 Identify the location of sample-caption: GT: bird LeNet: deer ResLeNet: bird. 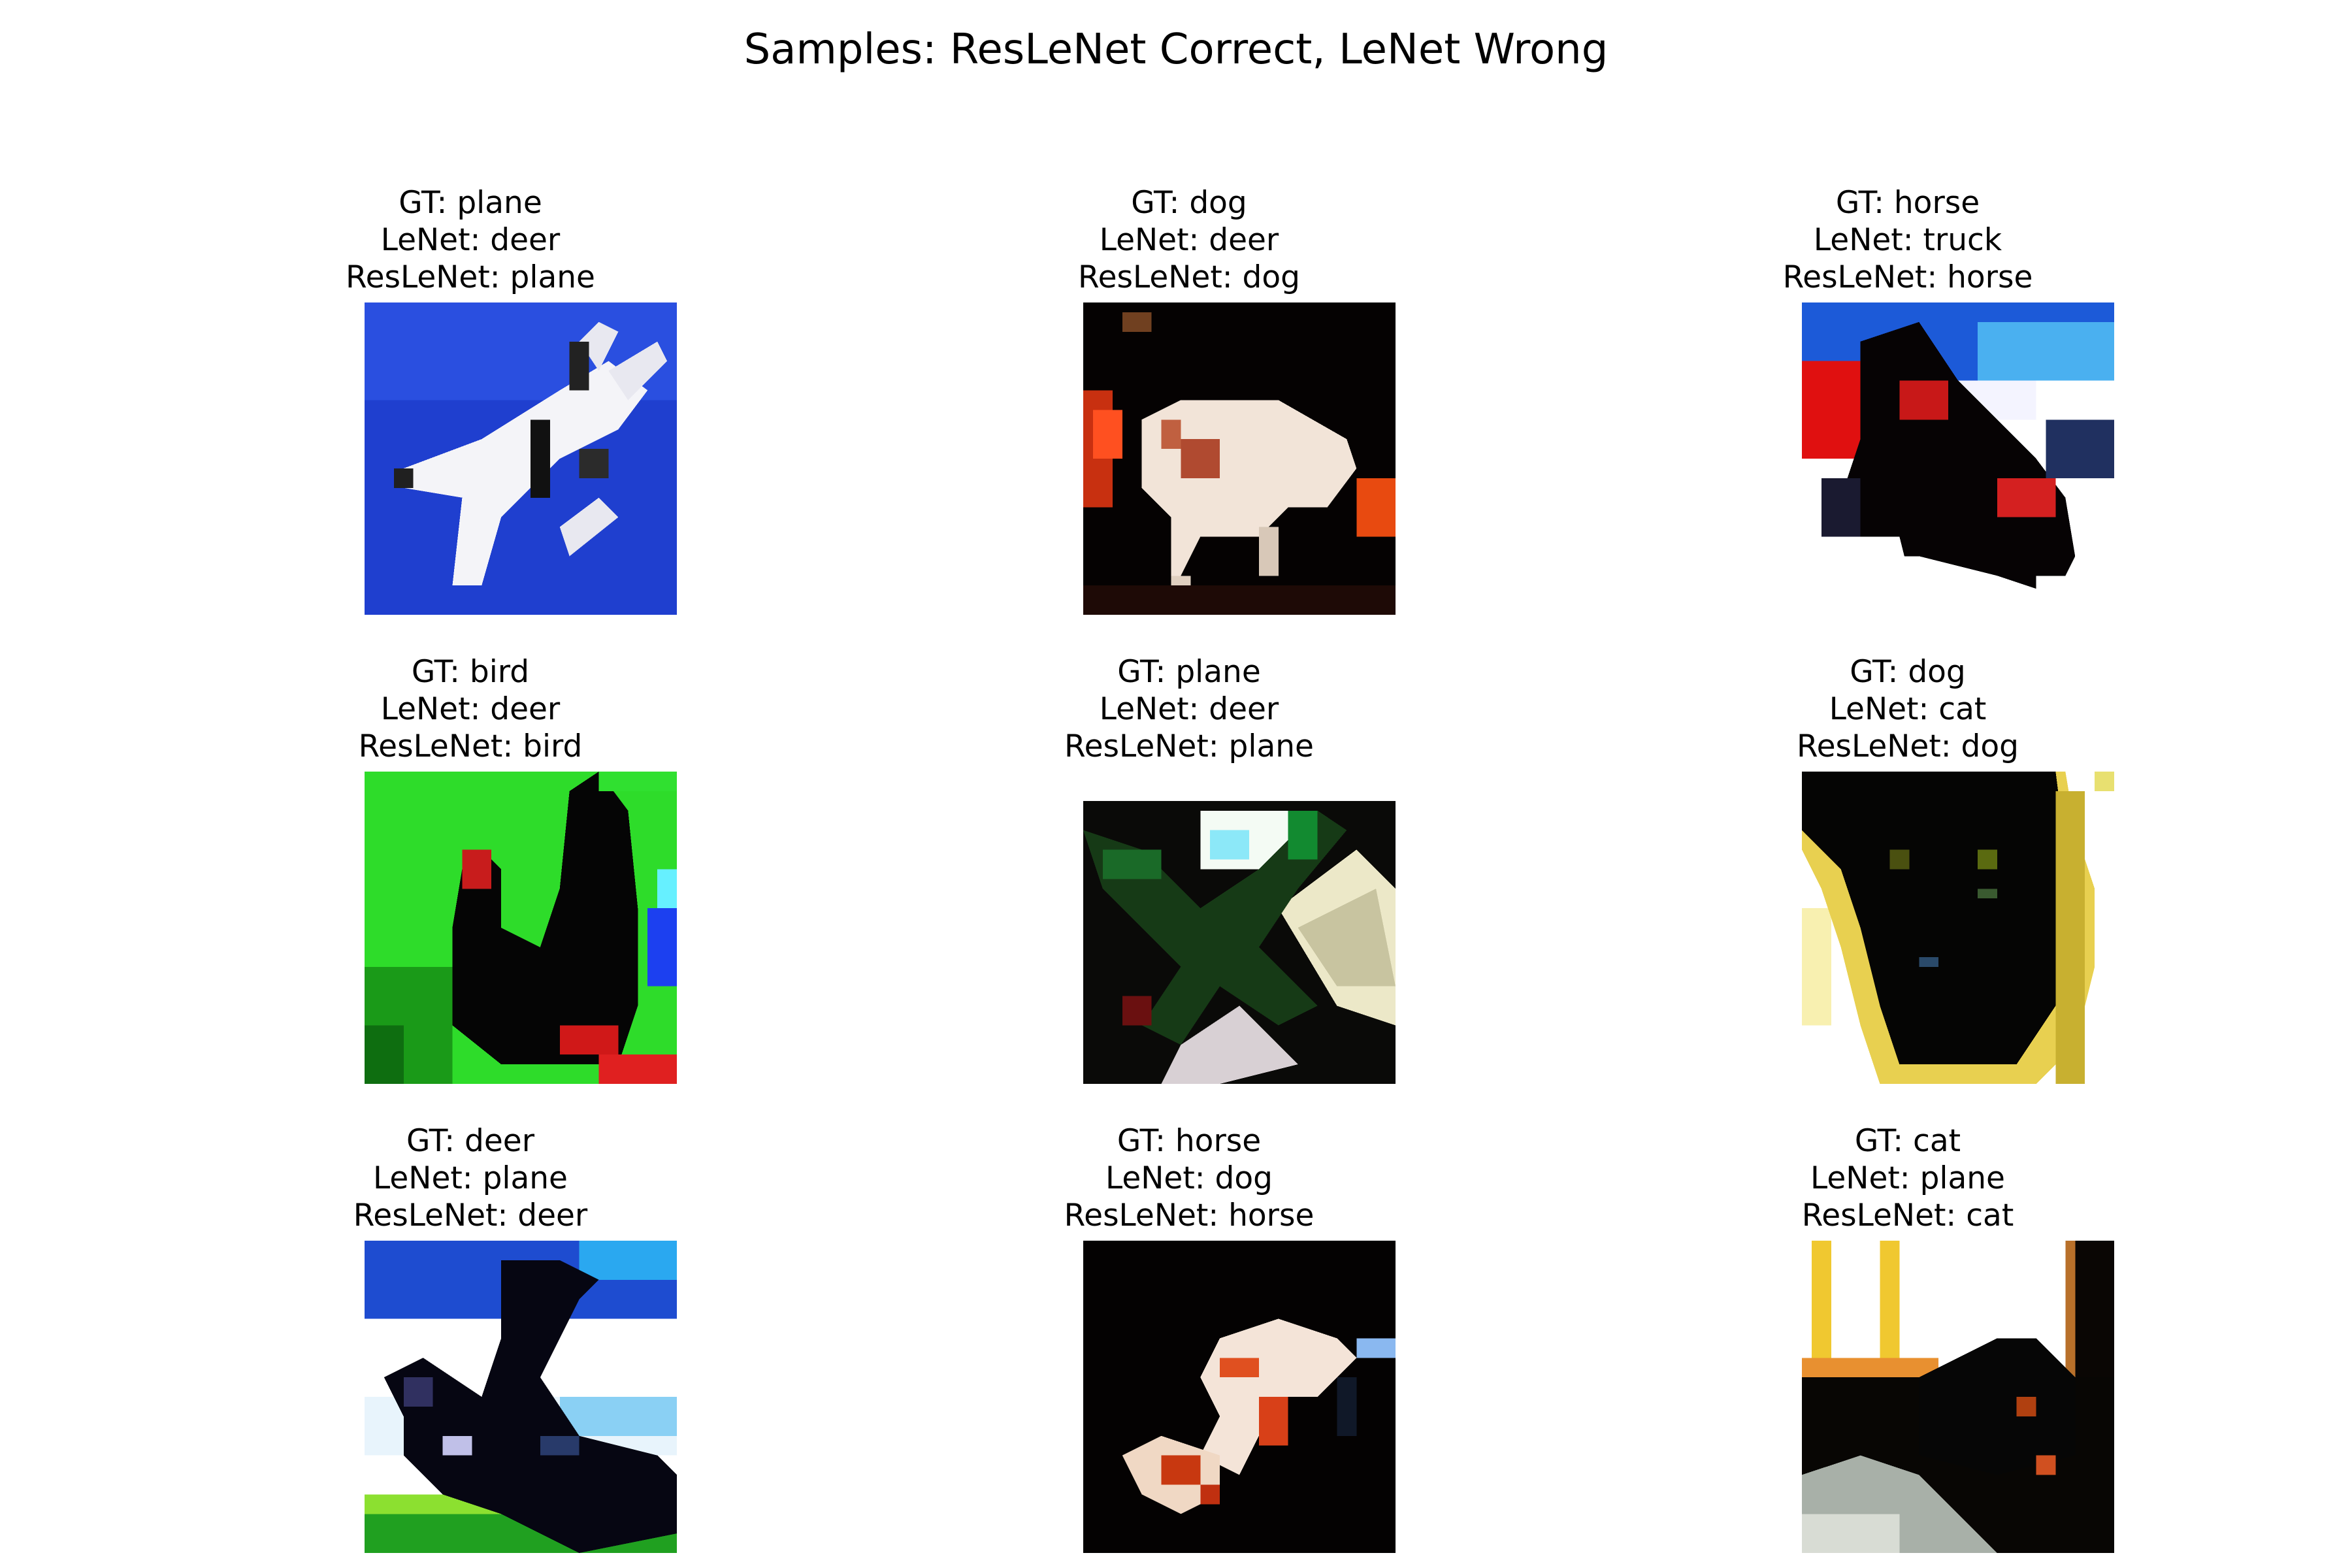
(470, 709).